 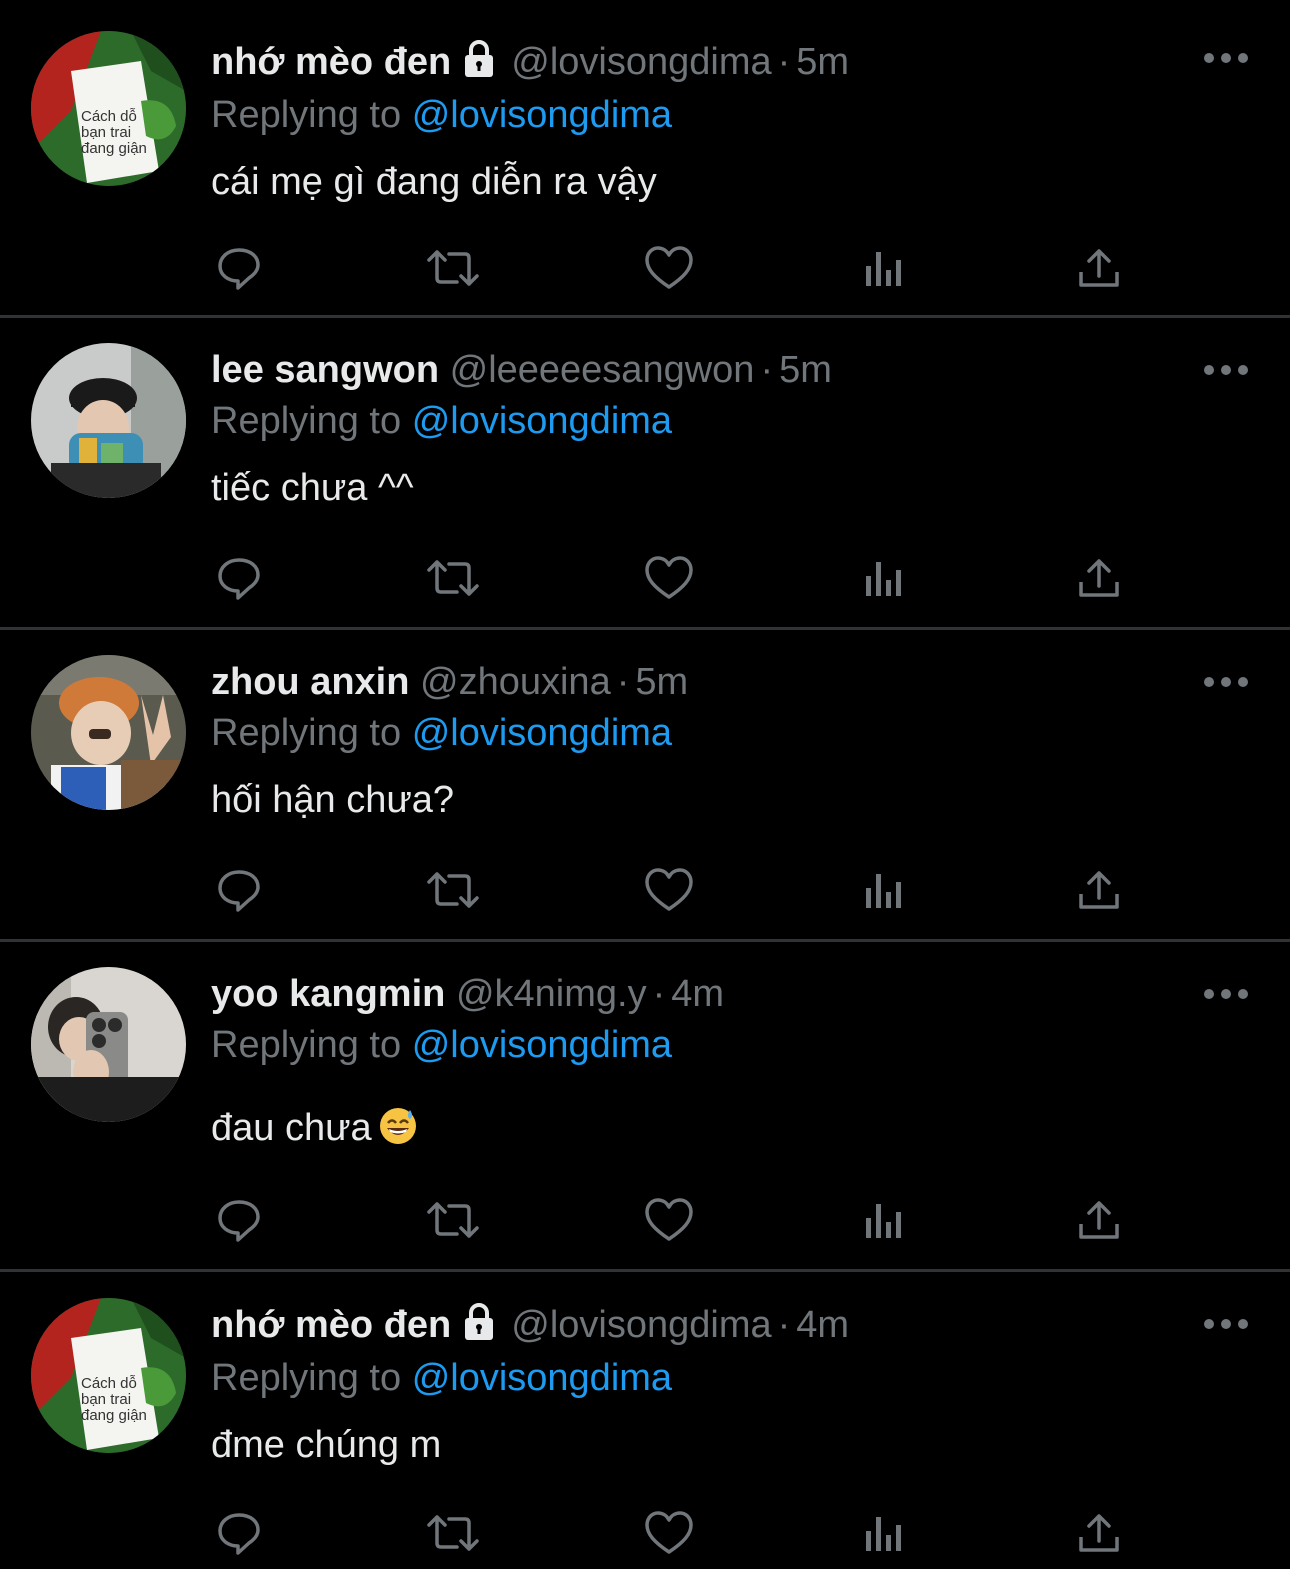 I want to click on tweet-text-line: đau chưa, so click(x=720, y=1131).